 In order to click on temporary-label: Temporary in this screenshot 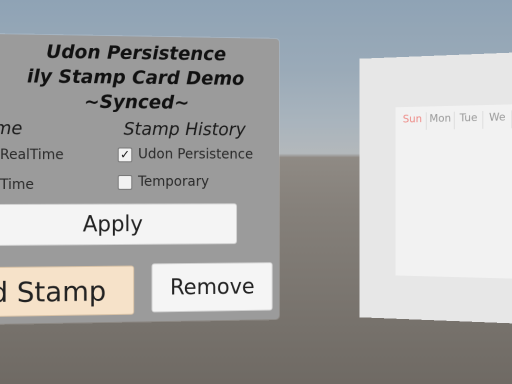, I will do `click(173, 182)`.